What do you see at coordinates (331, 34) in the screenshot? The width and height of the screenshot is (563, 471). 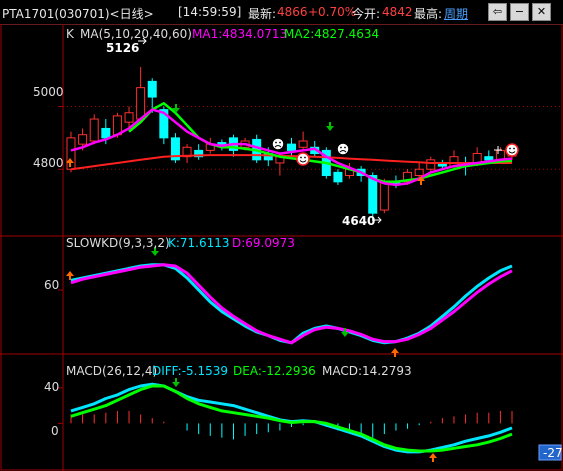 I see `ma2-value-label: MA2:4827.4634` at bounding box center [331, 34].